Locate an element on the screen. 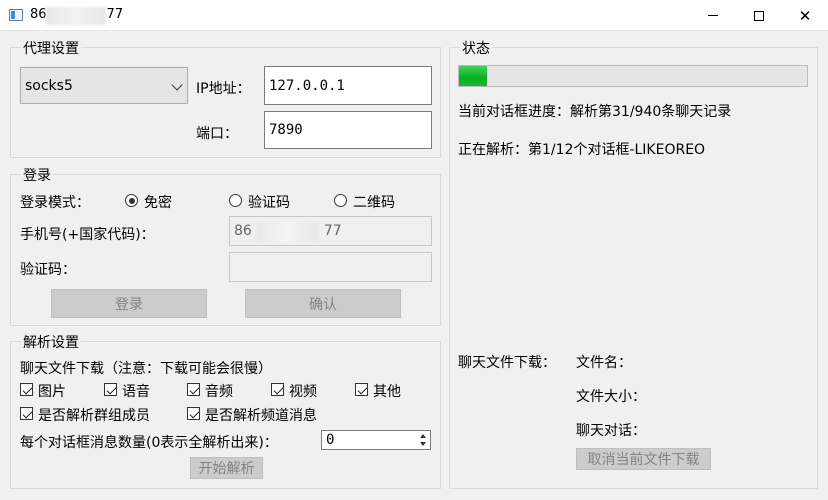 The width and height of the screenshot is (828, 500). parse-settings-title: 解析设置 is located at coordinates (51, 342).